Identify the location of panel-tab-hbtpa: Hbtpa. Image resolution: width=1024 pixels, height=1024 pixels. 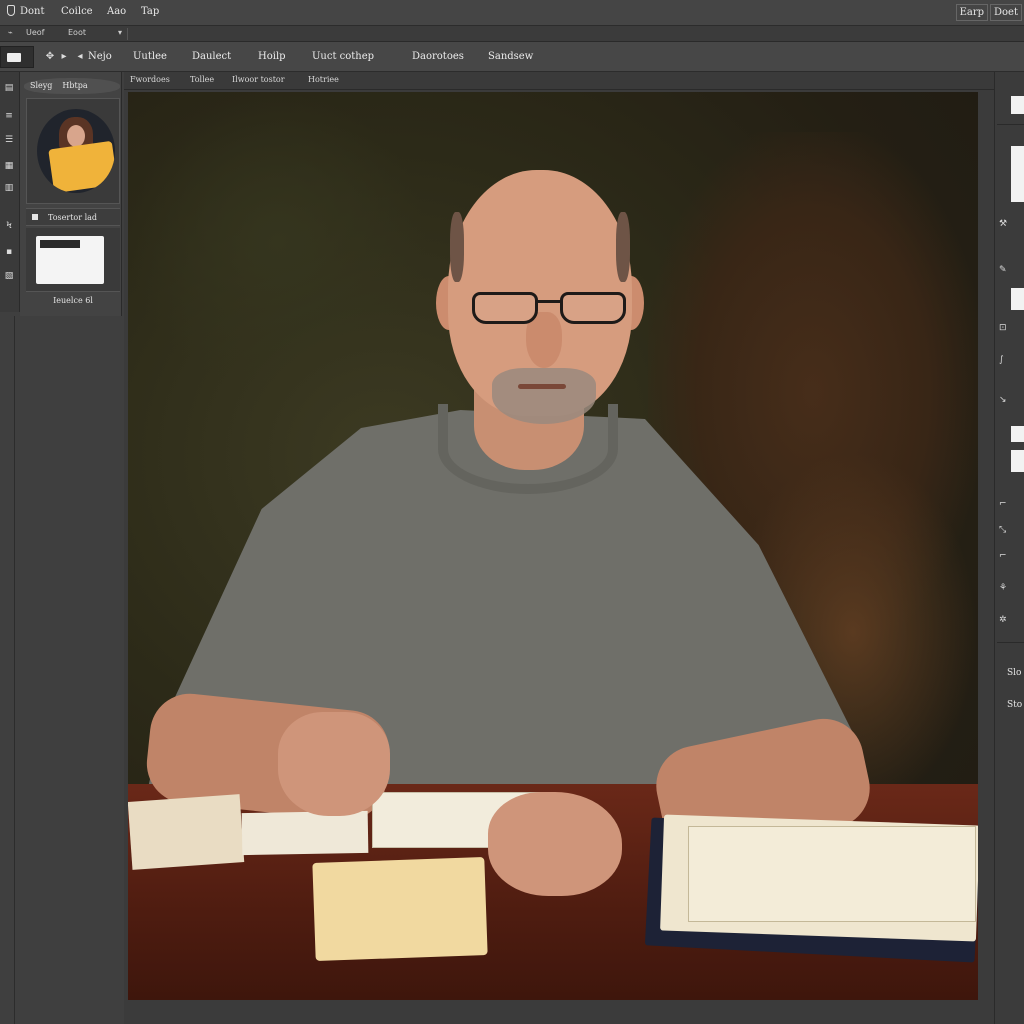
(74, 85).